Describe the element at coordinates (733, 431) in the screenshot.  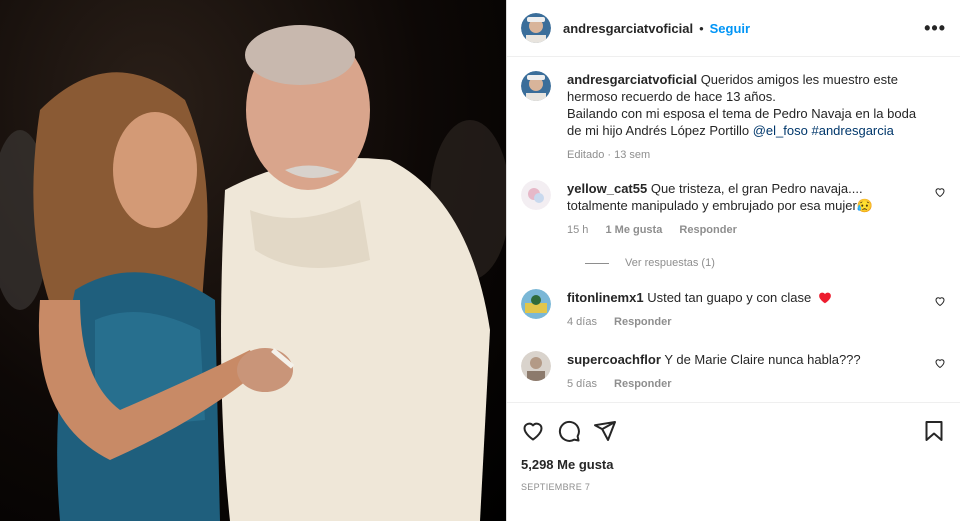
I see `action-icons` at that location.